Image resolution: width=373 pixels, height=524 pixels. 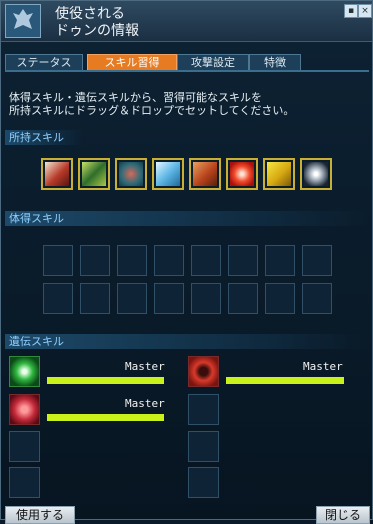 I want to click on tab-underline, so click(x=187, y=71).